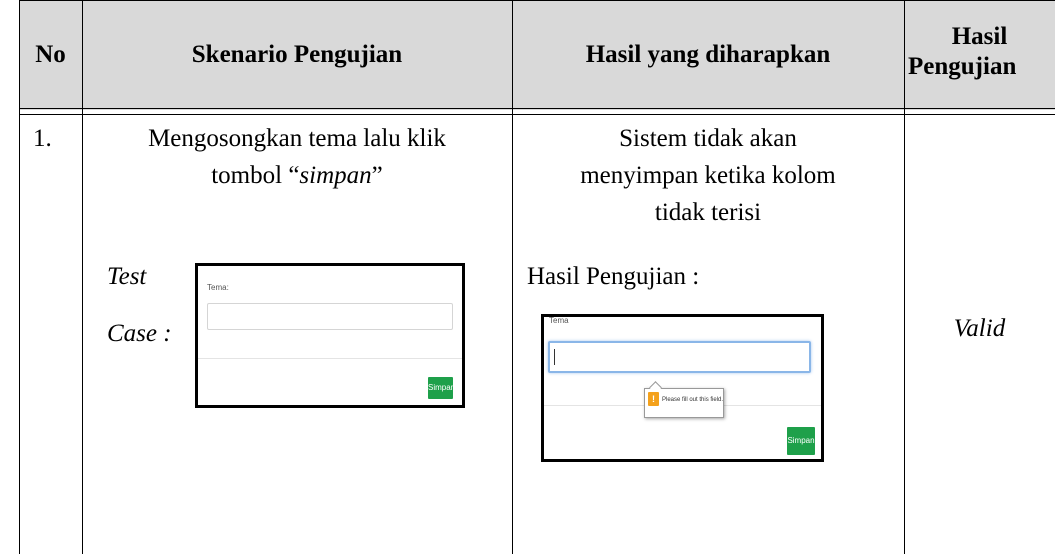 Image resolution: width=1055 pixels, height=554 pixels. Describe the element at coordinates (653, 399) in the screenshot. I see `warning-icon: !` at that location.